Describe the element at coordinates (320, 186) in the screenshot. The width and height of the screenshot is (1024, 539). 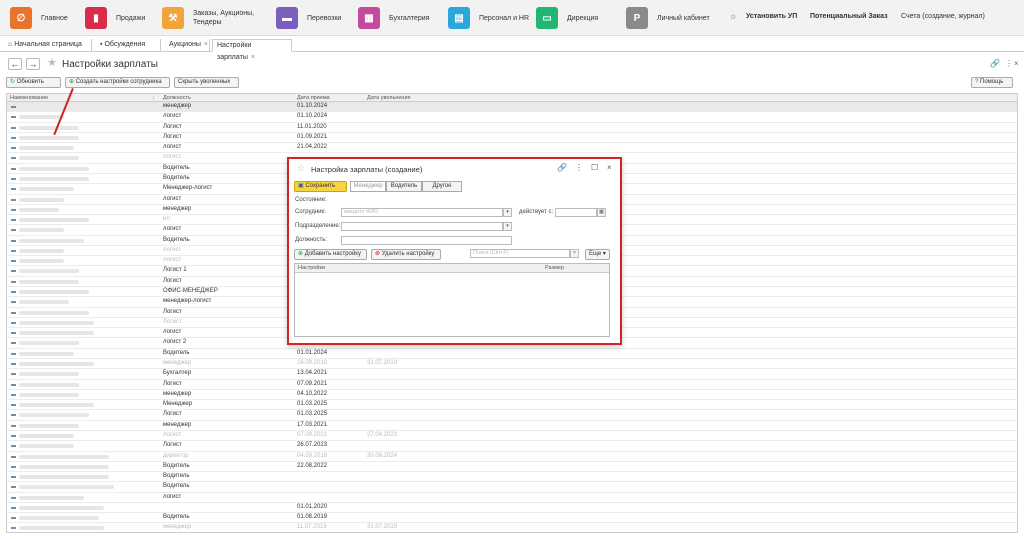
I see `save-button: ▣ Сохранить` at that location.